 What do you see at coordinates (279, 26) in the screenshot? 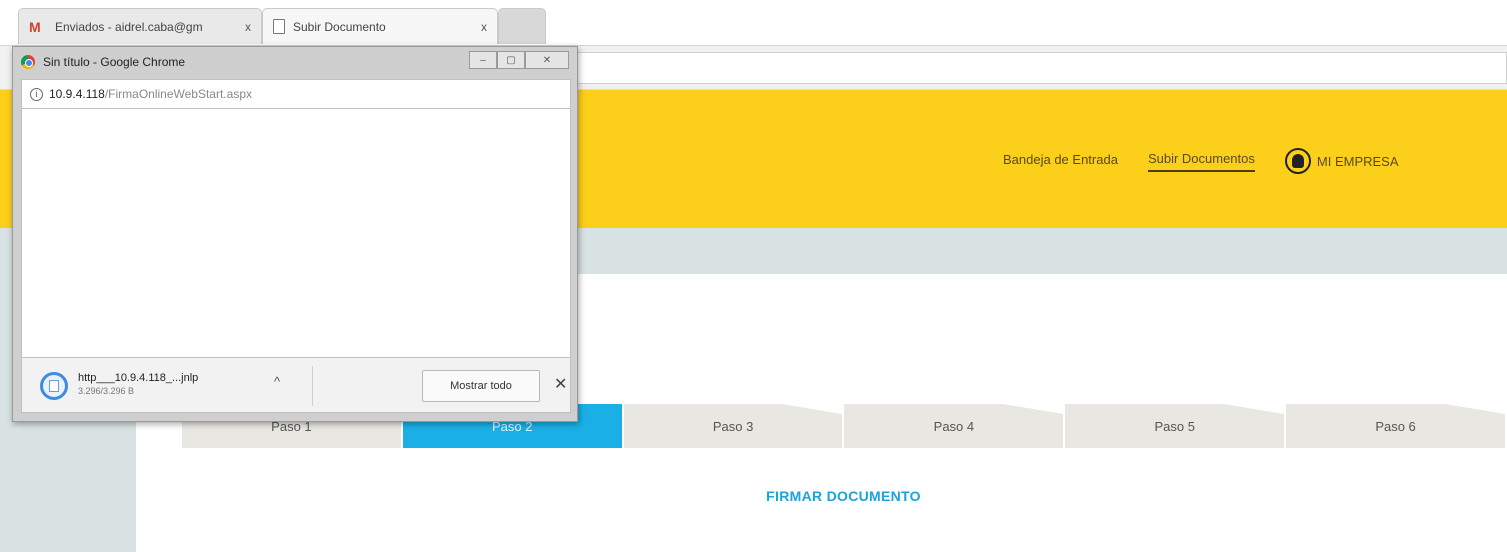
I see `document-icon` at bounding box center [279, 26].